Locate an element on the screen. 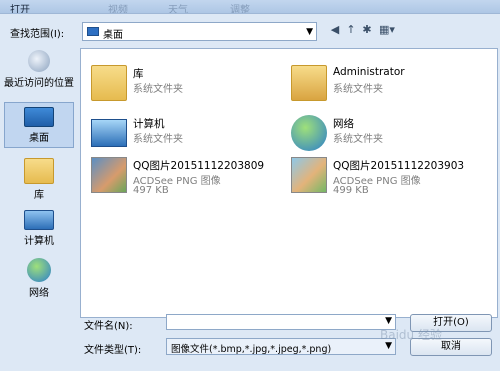 This screenshot has height=371, width=500. places-bar: 最近访问的位置 桌面 库 计算机 网络 is located at coordinates (39, 208).